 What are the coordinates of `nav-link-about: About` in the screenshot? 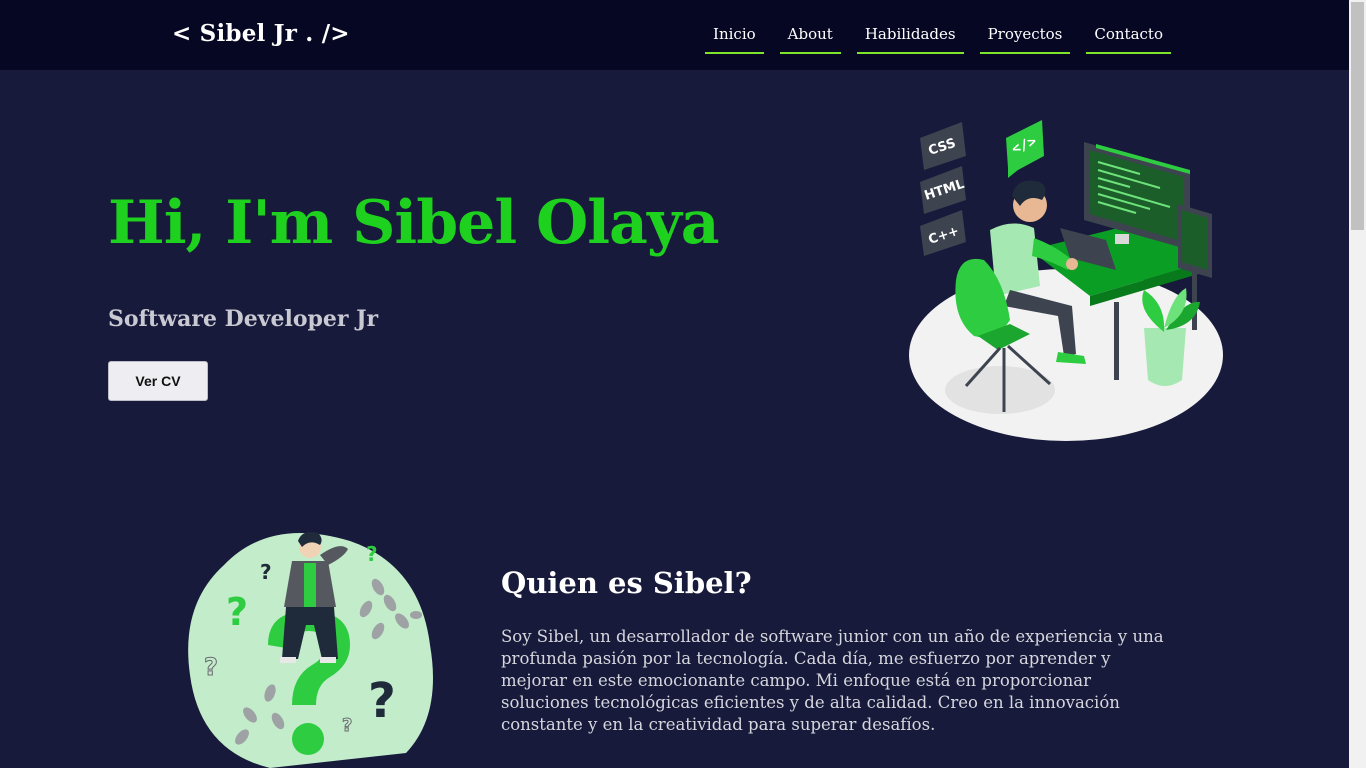 It's located at (810, 38).